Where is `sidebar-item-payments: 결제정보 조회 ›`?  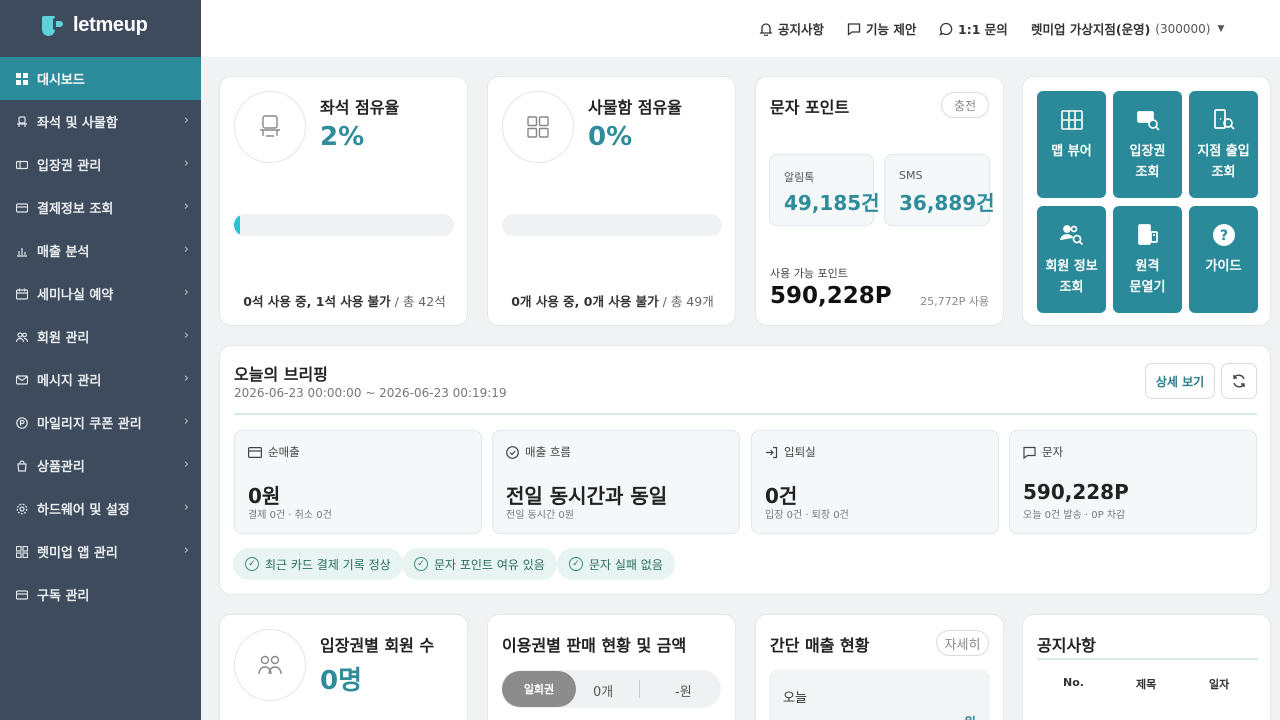 sidebar-item-payments: 결제정보 조회 › is located at coordinates (100, 207).